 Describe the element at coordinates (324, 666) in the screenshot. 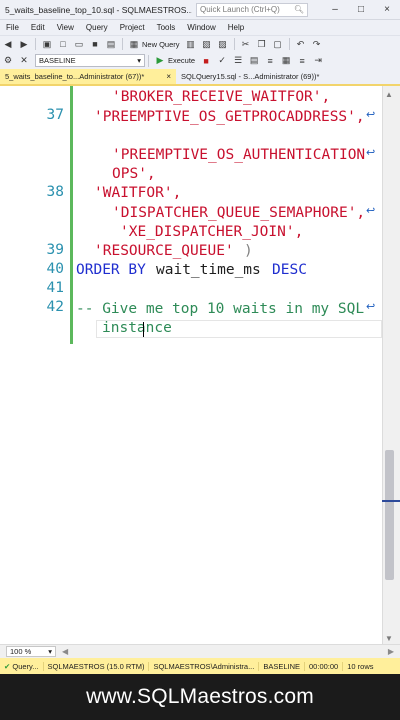

I see `elapsed-time: 00:00:00` at that location.